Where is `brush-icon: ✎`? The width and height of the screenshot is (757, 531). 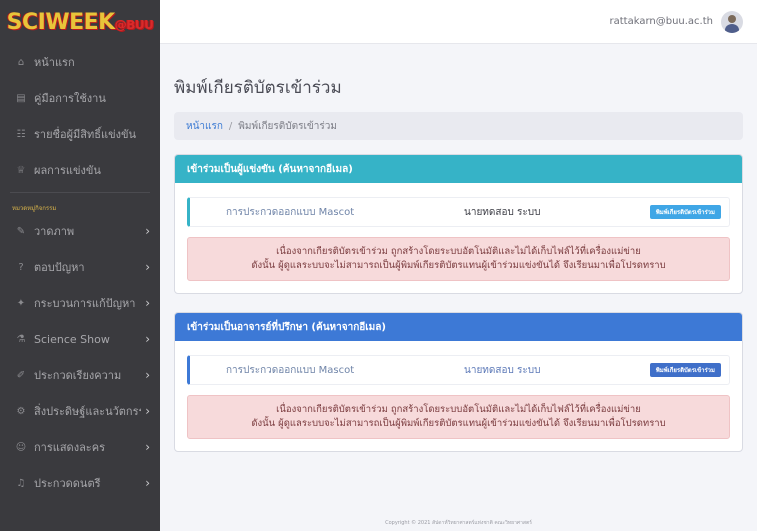
brush-icon: ✎ is located at coordinates (21, 231).